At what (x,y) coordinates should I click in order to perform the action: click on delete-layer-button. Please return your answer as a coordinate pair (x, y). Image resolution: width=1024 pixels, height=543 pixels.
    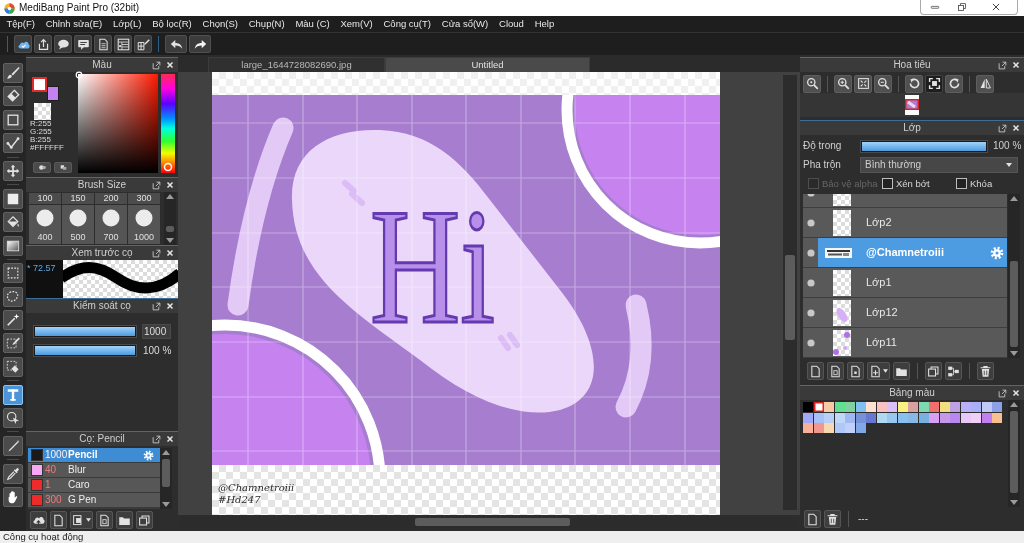
    Looking at the image, I should click on (985, 371).